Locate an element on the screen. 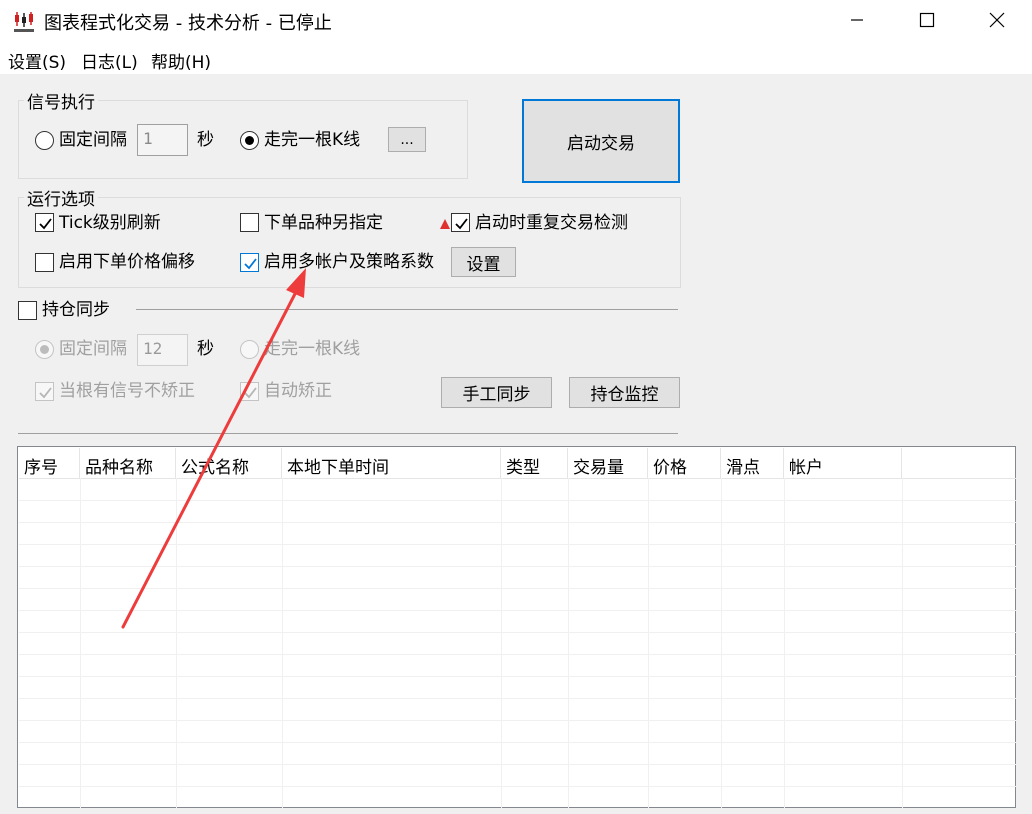 The width and height of the screenshot is (1032, 814). annotation-arrow is located at coordinates (213, 448).